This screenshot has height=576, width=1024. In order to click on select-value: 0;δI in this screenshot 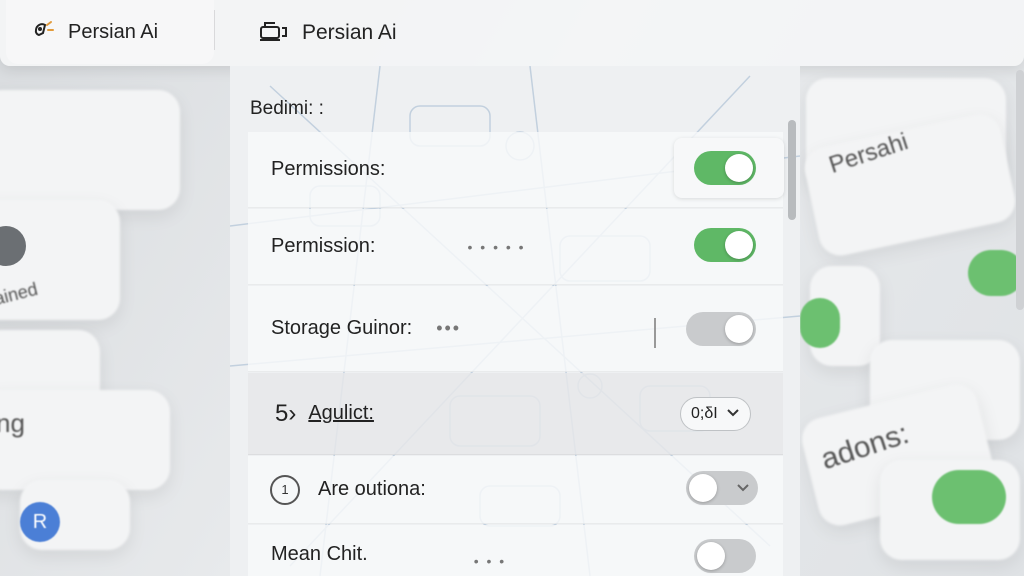, I will do `click(704, 413)`.